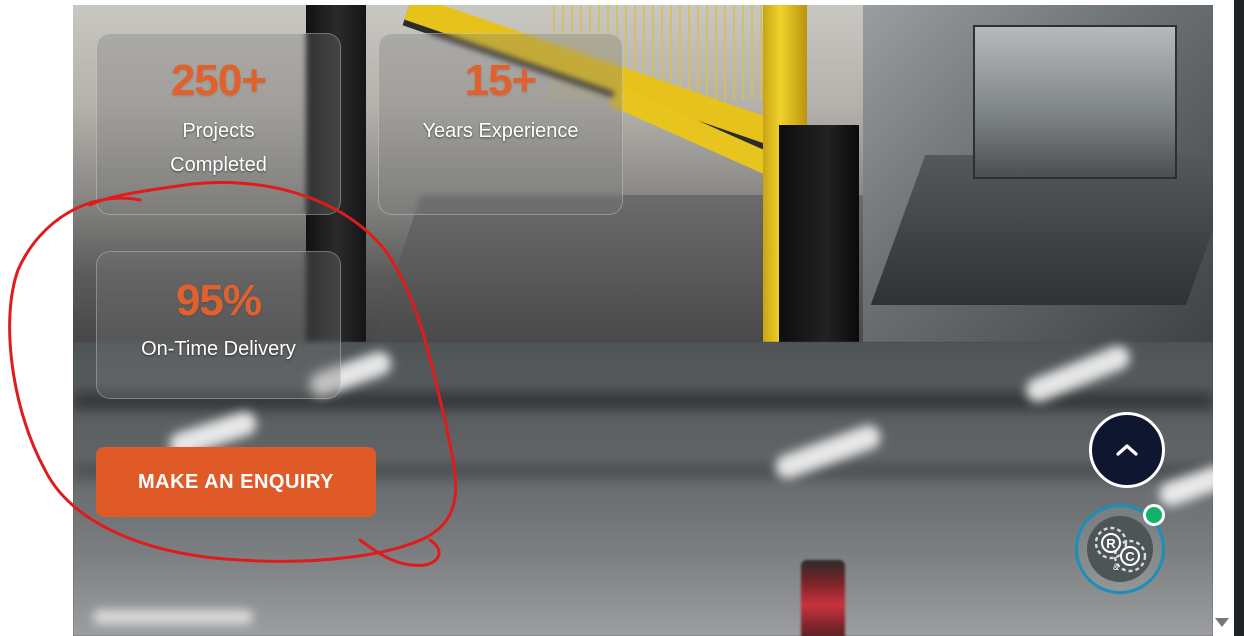 The height and width of the screenshot is (636, 1244). Describe the element at coordinates (501, 80) in the screenshot. I see `stat-value: 15+` at that location.